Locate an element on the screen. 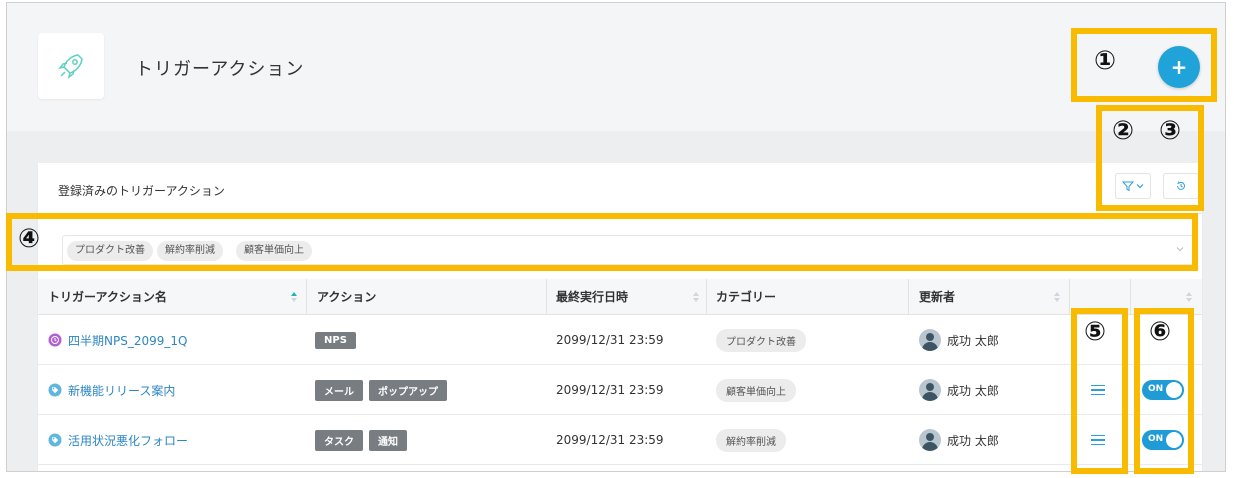 Image resolution: width=1234 pixels, height=478 pixels. annotation-number-4: ④ is located at coordinates (29, 239).